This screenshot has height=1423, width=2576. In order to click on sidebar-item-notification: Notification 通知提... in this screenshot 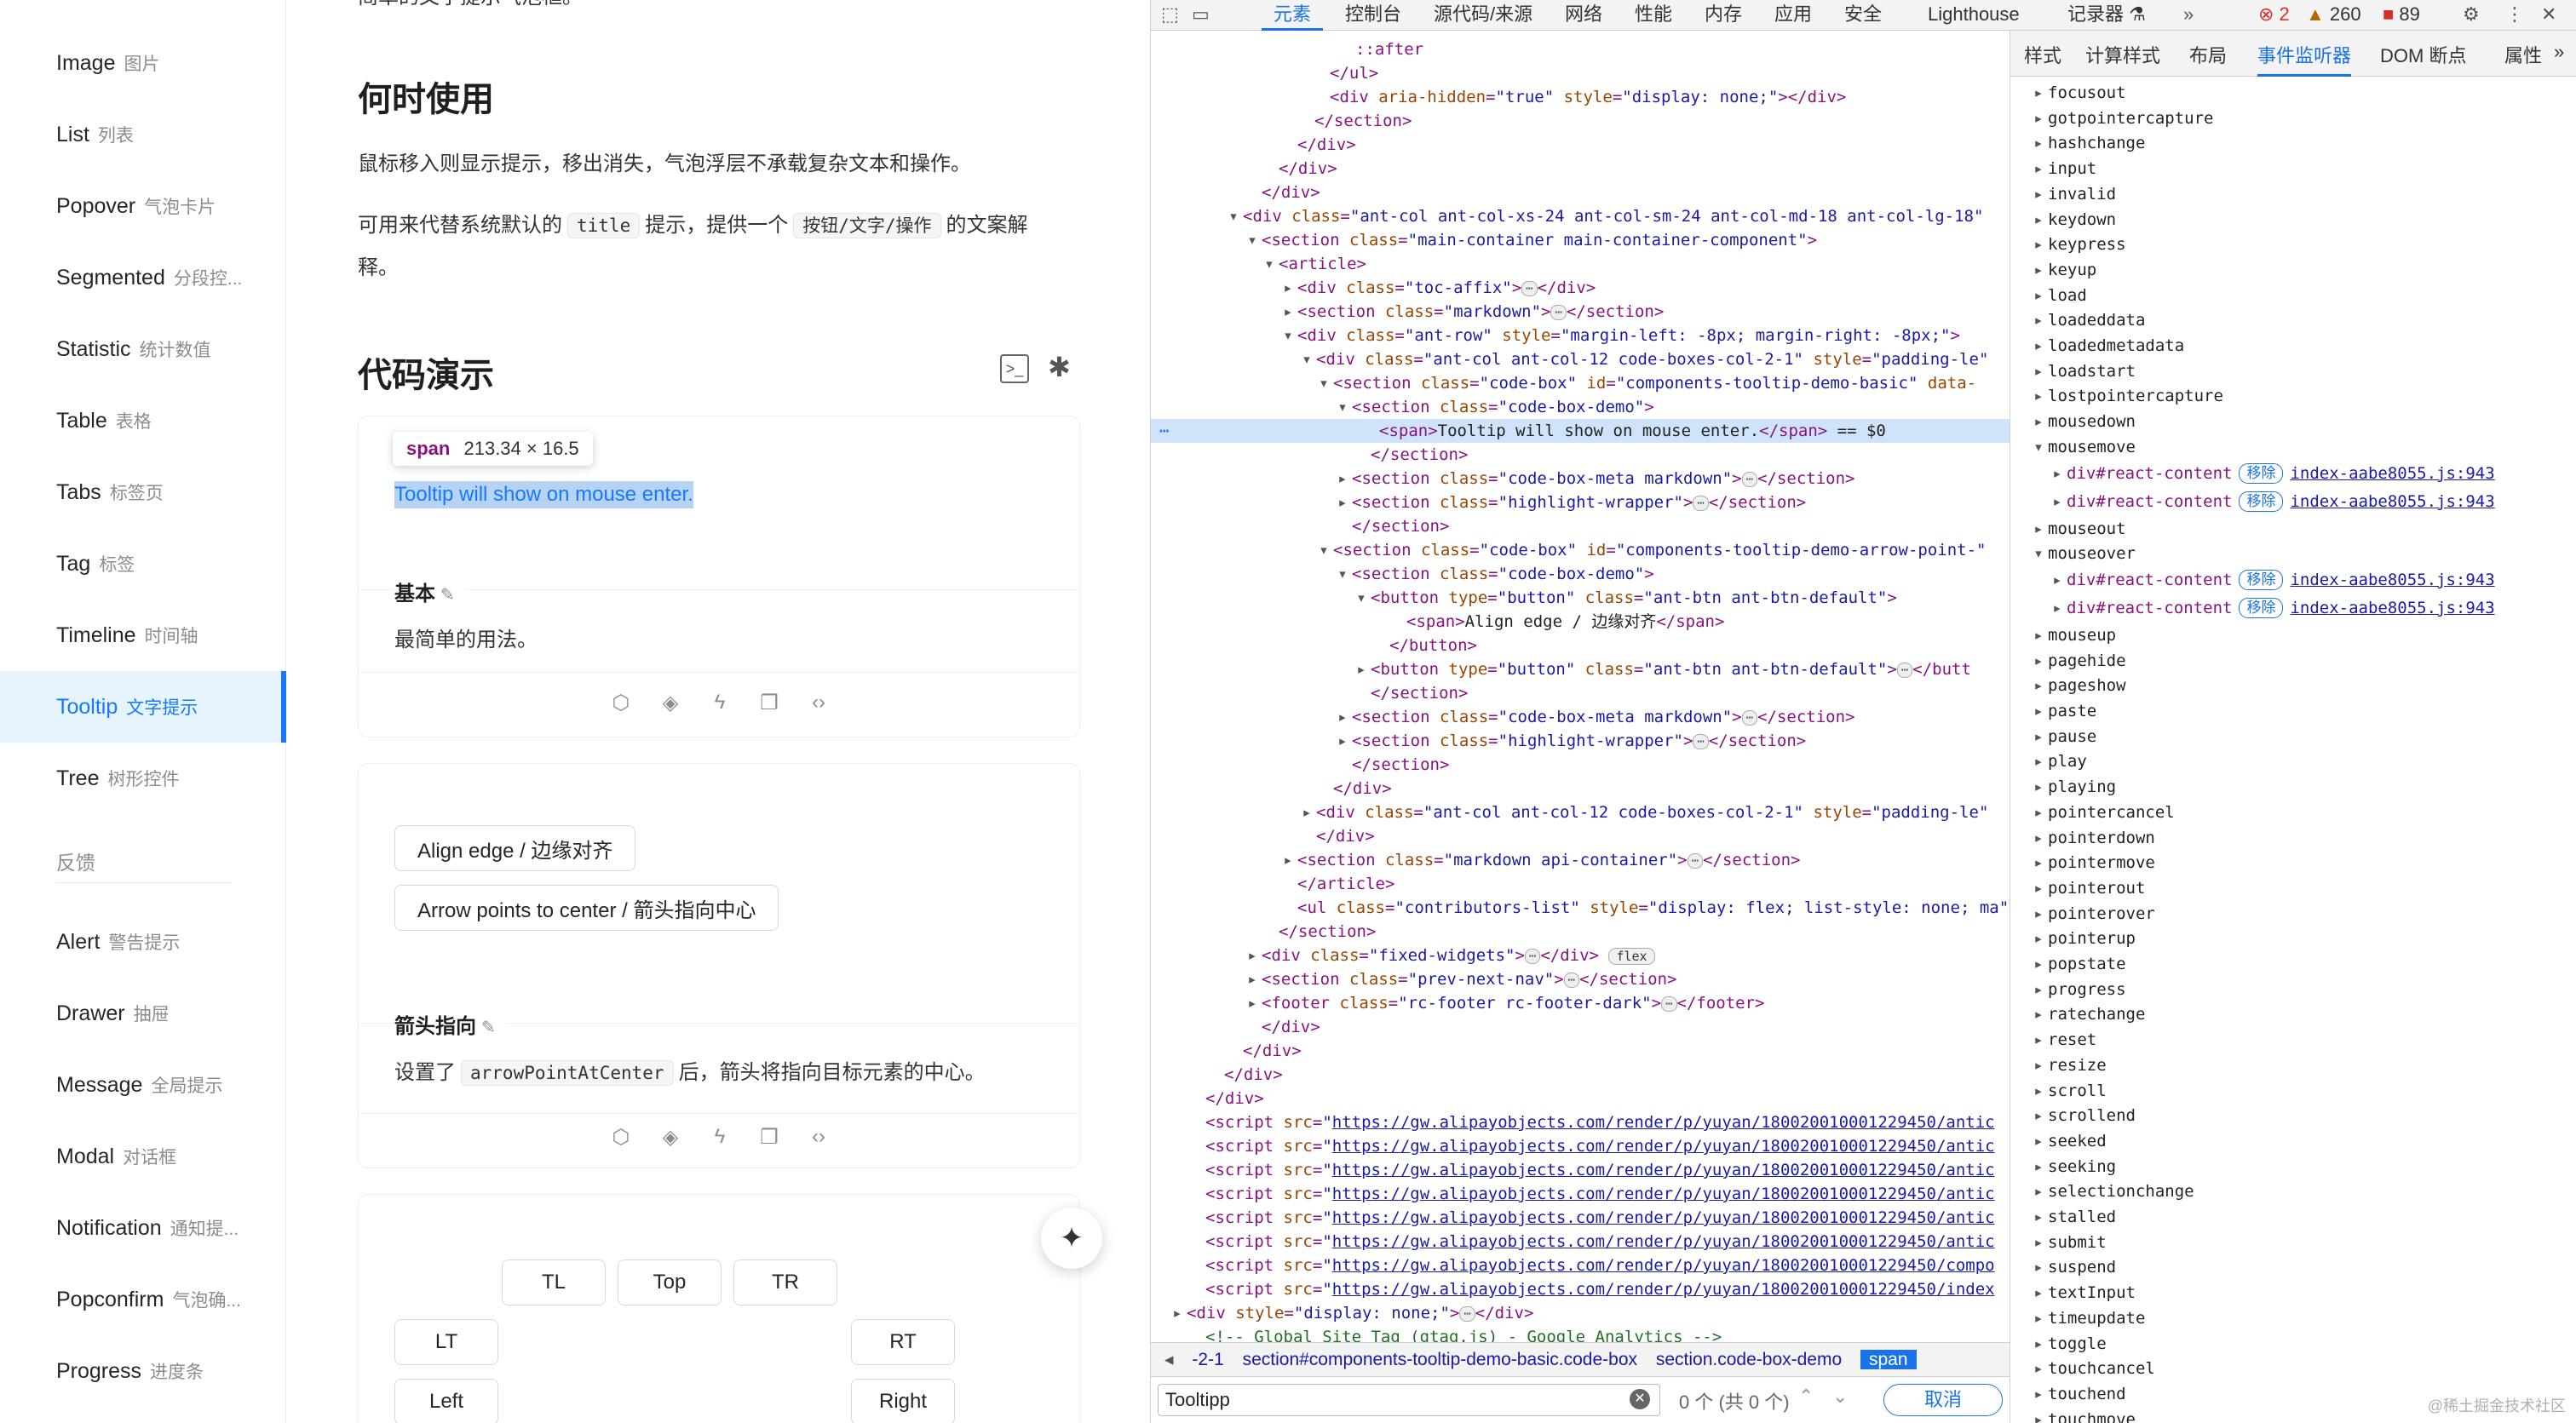, I will do `click(143, 1228)`.